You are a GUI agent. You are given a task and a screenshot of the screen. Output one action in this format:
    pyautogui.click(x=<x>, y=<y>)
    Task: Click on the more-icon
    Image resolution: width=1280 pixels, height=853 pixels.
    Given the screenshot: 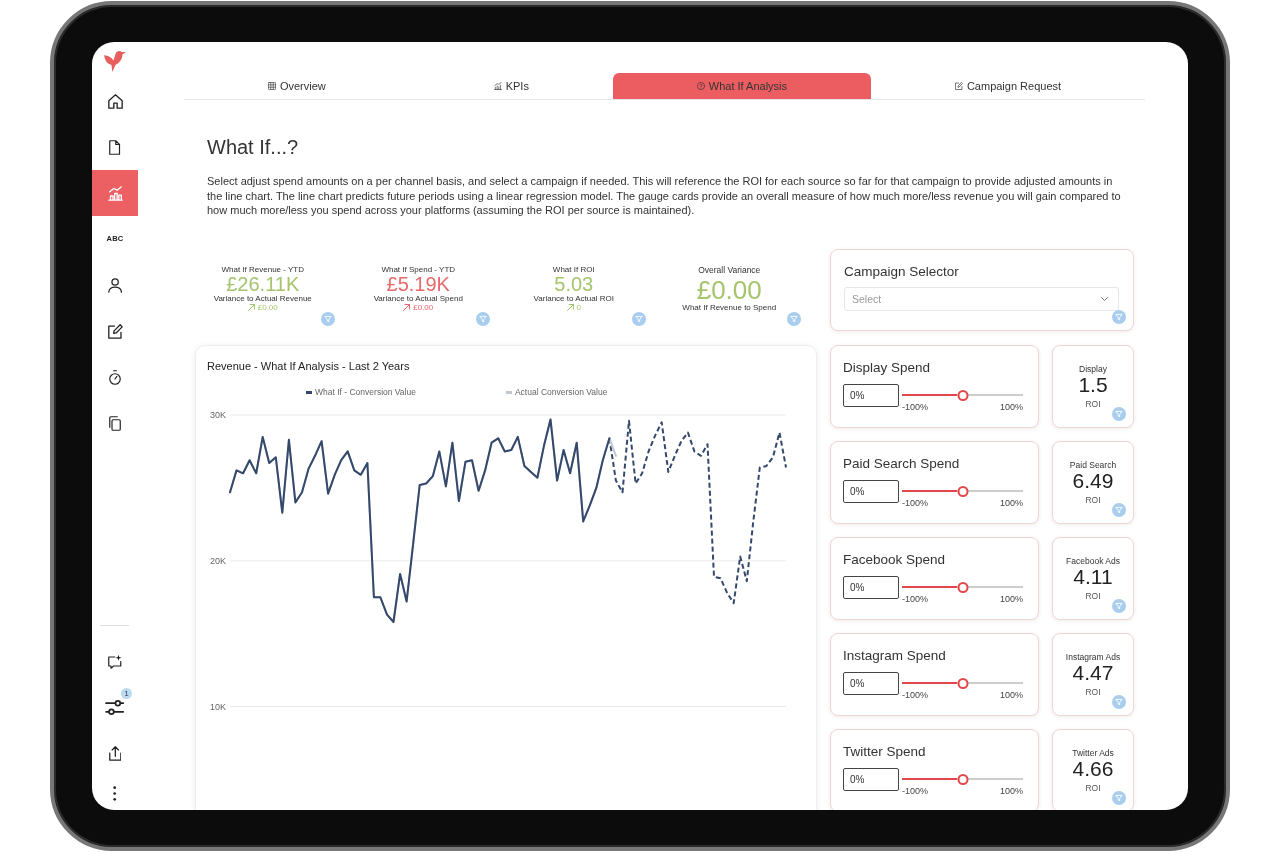 What is the action you would take?
    pyautogui.click(x=115, y=793)
    